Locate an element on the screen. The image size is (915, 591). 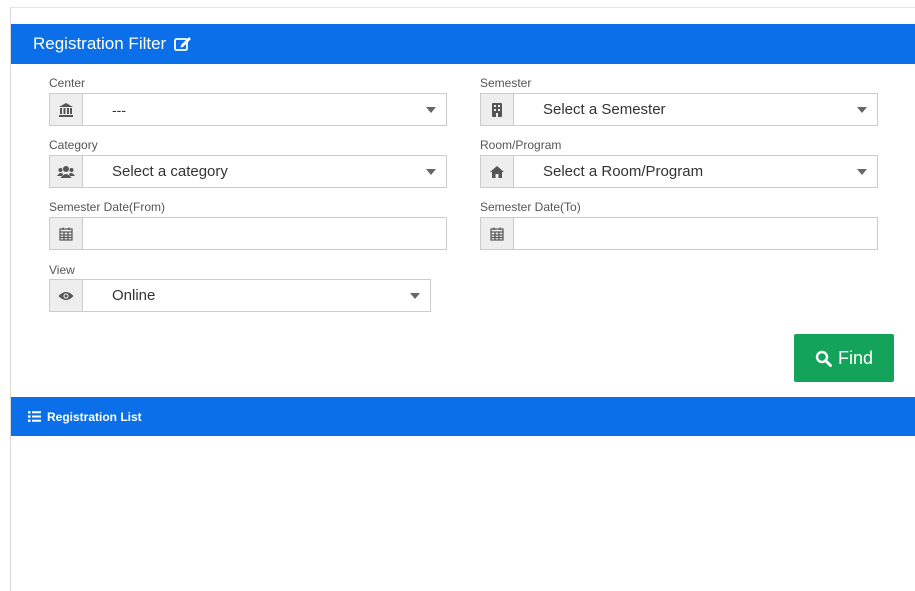
semester-select: Select a Semester is located at coordinates (679, 109).